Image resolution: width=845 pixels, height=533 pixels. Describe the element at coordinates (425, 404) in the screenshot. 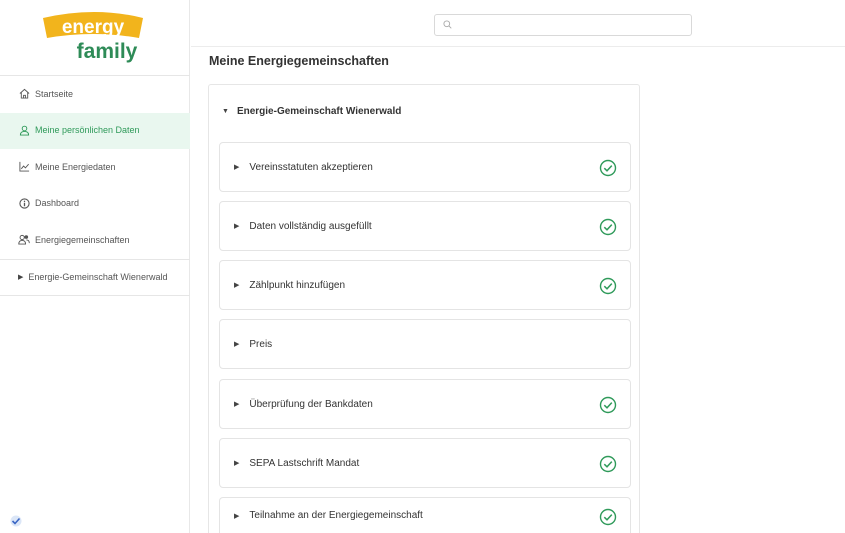

I see `step-bankdaten: ▶ Überprüfung der Bankdaten` at that location.